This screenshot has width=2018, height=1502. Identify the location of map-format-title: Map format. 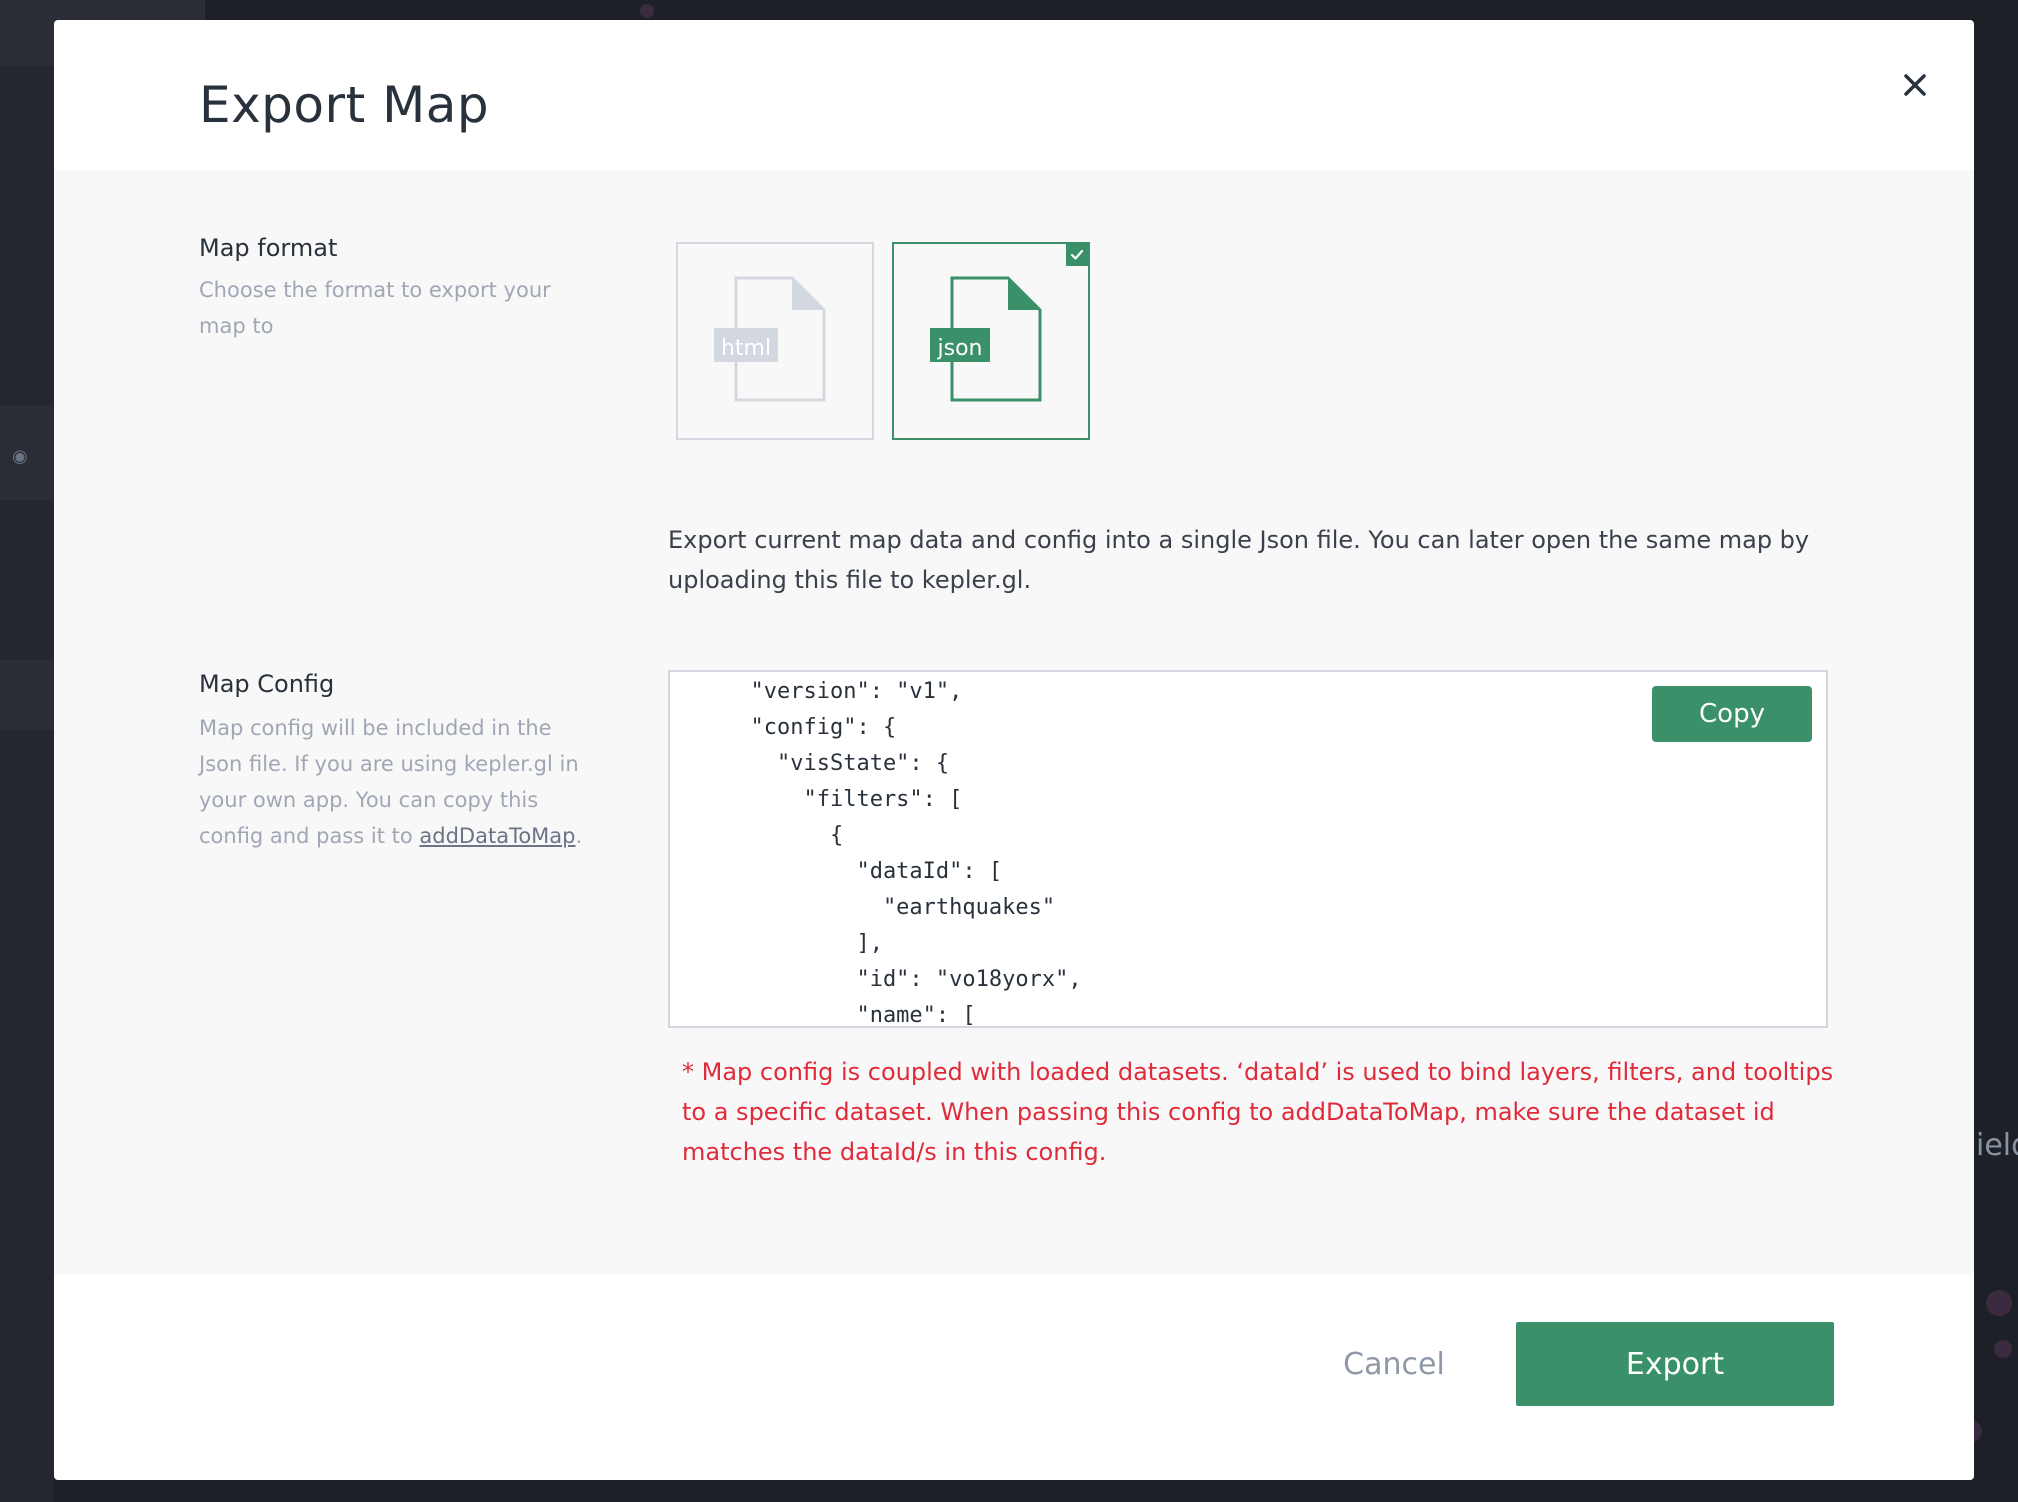
(268, 248).